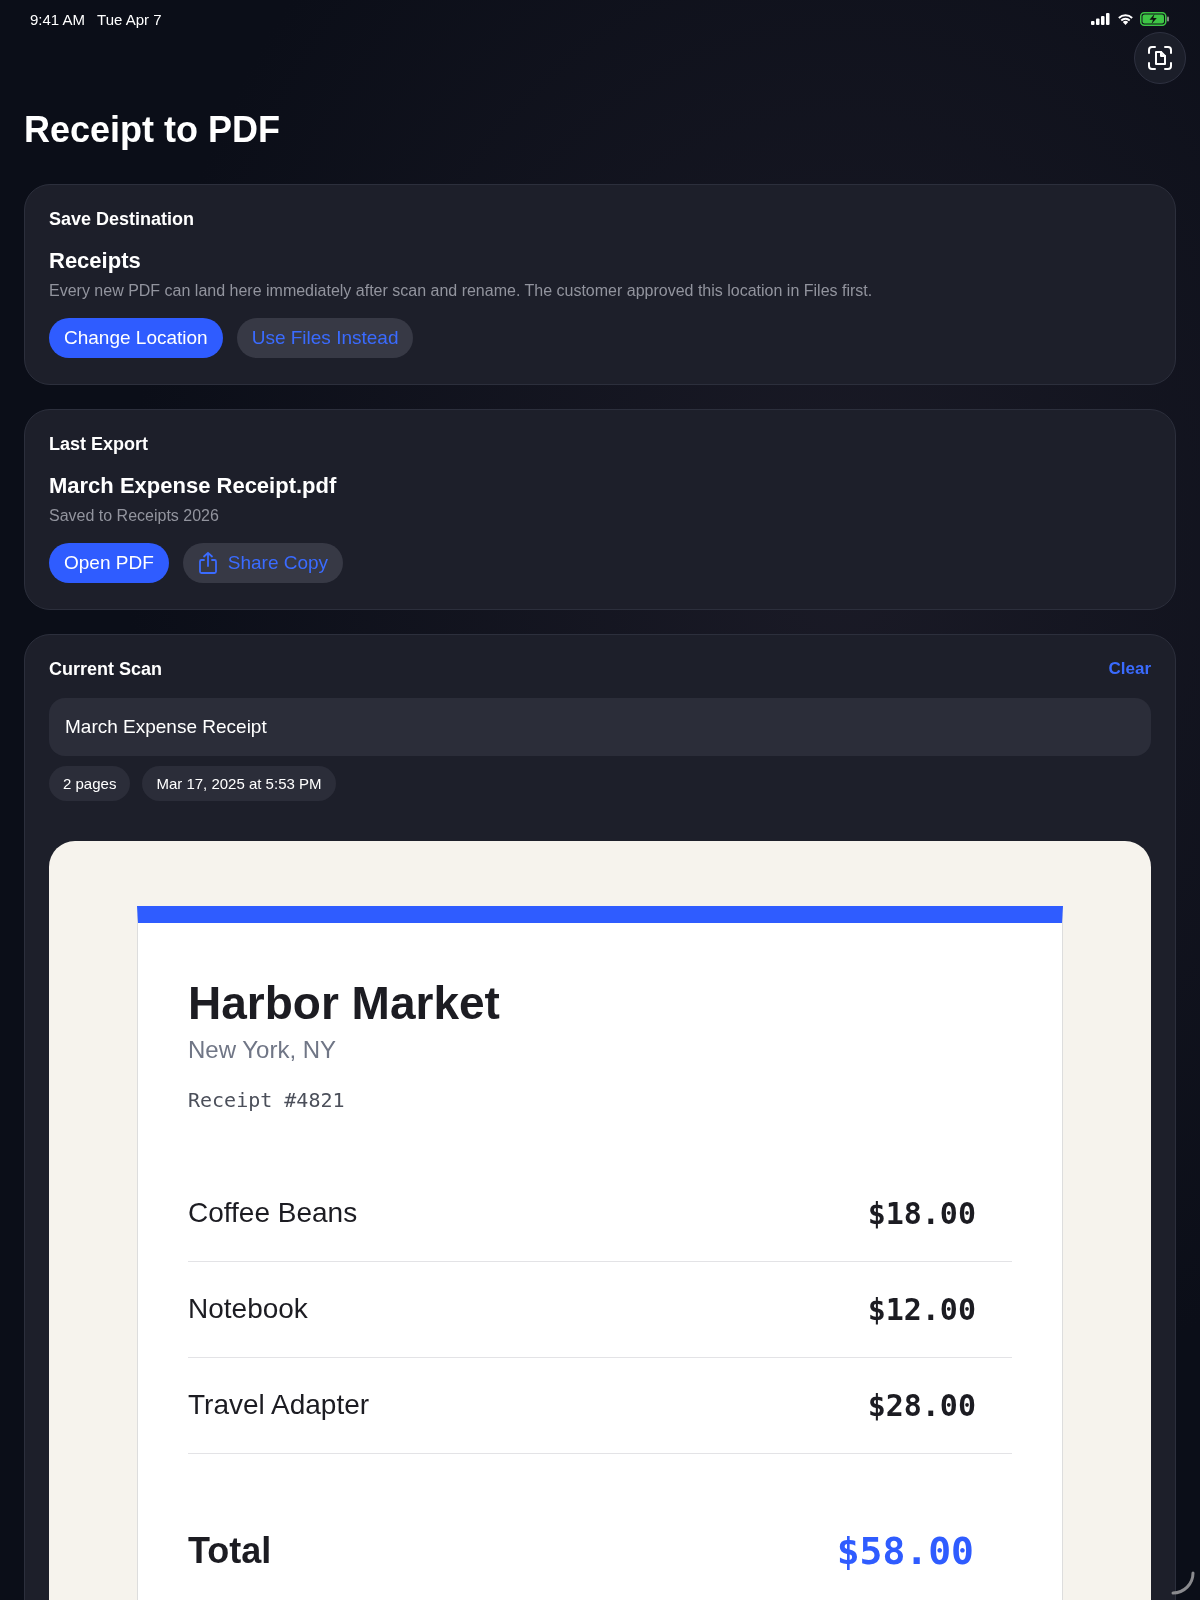 This screenshot has width=1200, height=1600. What do you see at coordinates (90, 783) in the screenshot?
I see `info-tag: 2 pages` at bounding box center [90, 783].